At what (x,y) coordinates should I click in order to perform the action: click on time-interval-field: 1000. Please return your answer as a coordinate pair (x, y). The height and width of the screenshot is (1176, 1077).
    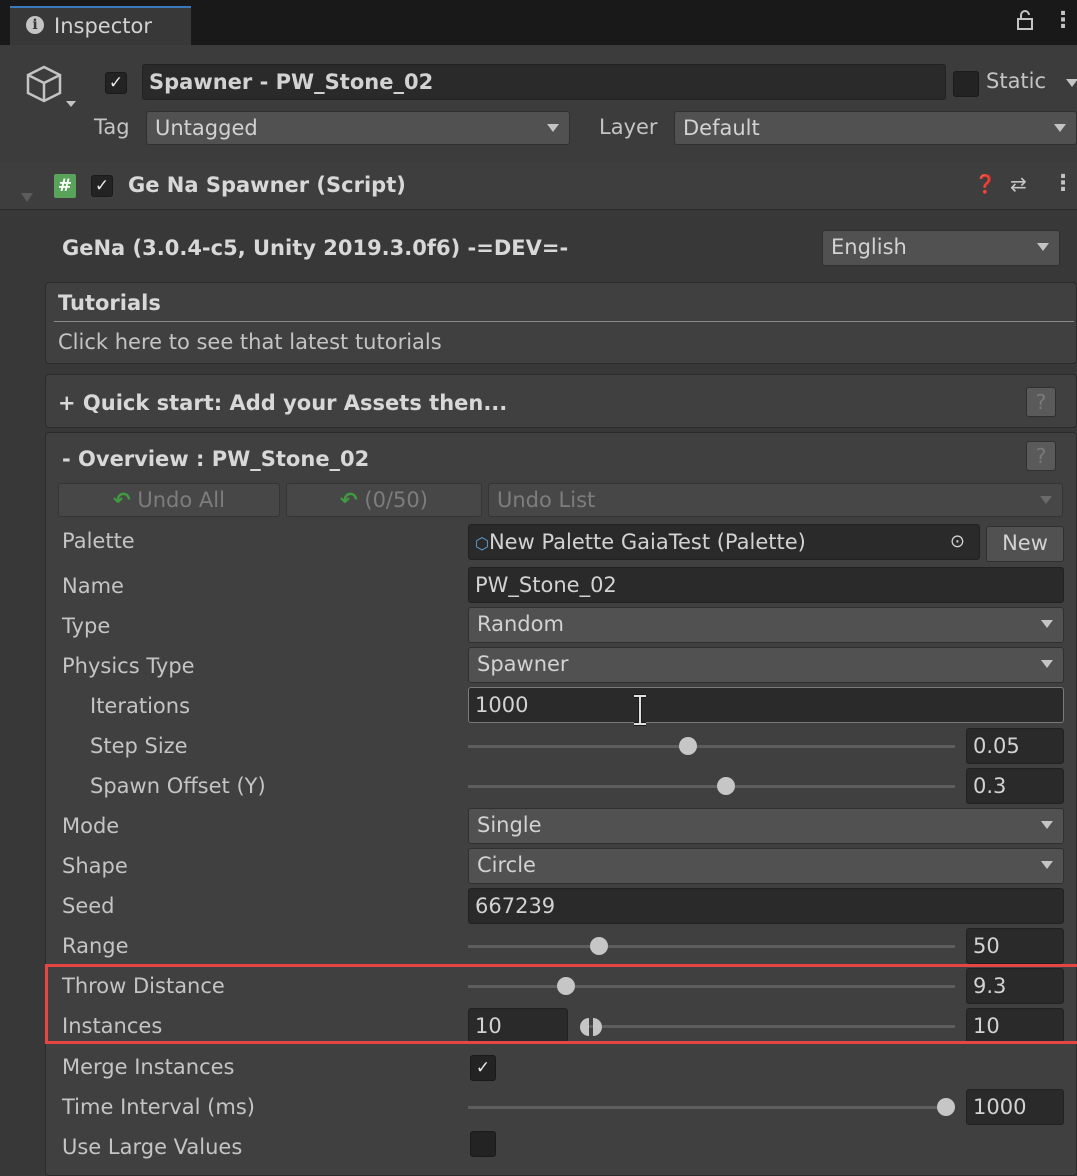
    Looking at the image, I should click on (1015, 1107).